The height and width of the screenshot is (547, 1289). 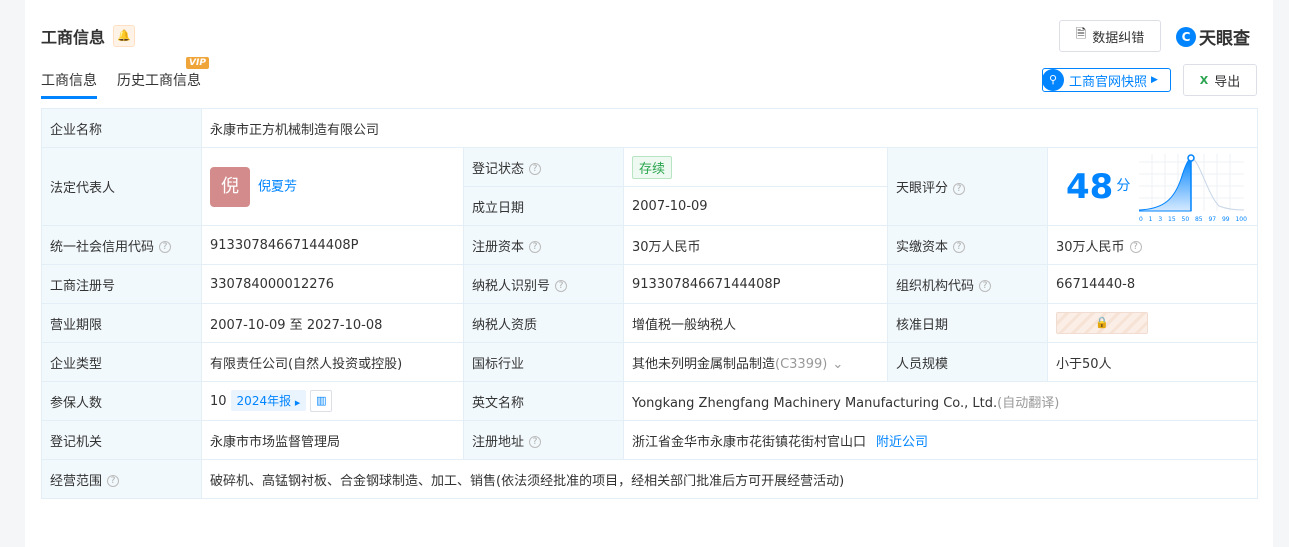 I want to click on company-name: 永康市正方机械制造有限公司, so click(x=729, y=128).